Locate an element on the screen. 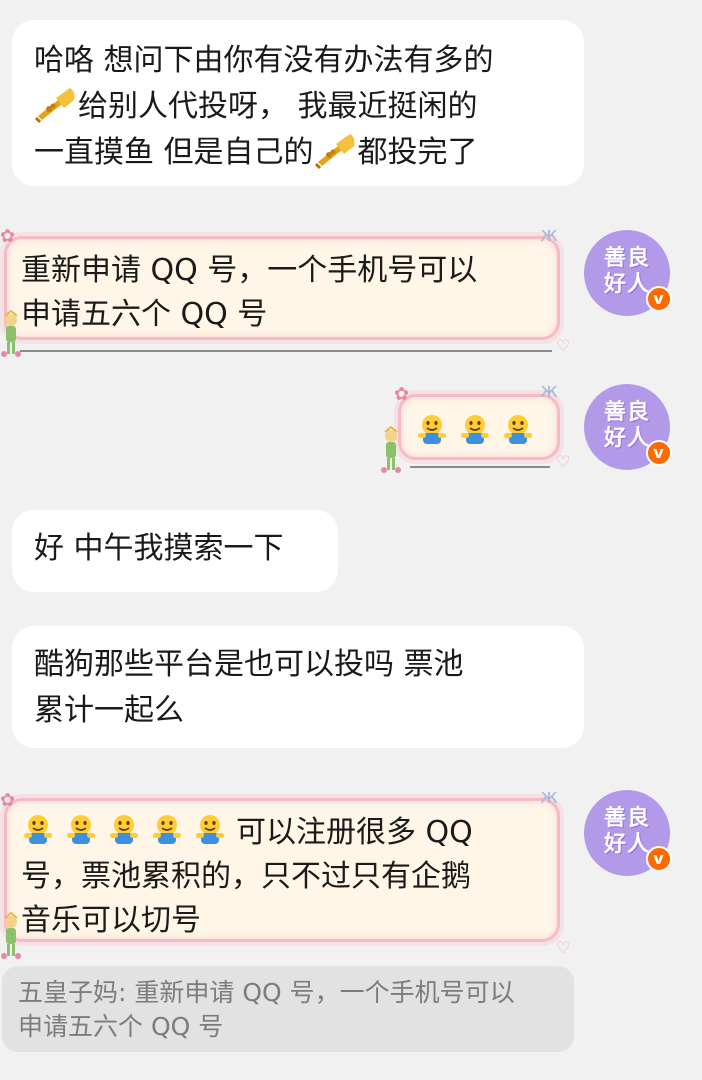 This screenshot has width=702, height=1080. message-bubble: 好 中午我摸索一下 is located at coordinates (175, 551).